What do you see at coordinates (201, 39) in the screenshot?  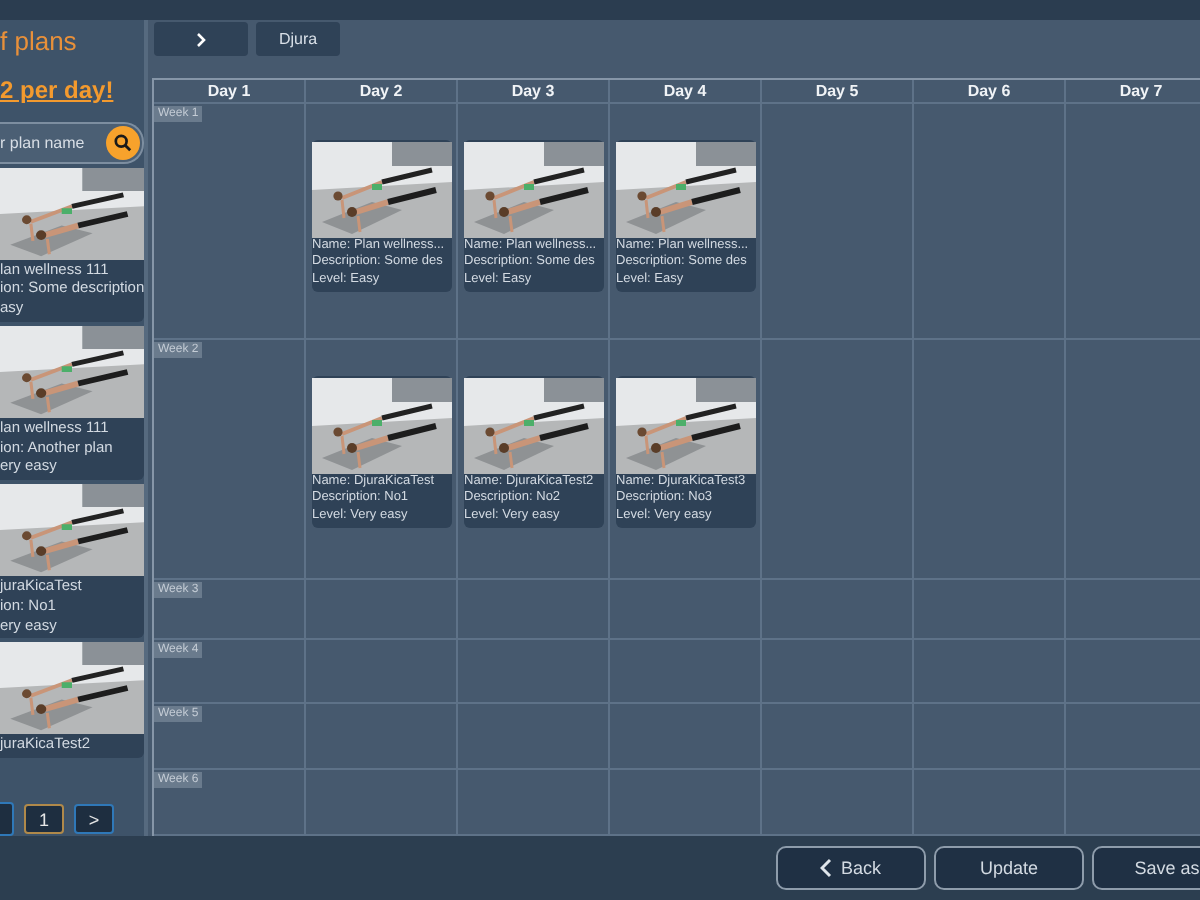 I see `chevron-right-icon` at bounding box center [201, 39].